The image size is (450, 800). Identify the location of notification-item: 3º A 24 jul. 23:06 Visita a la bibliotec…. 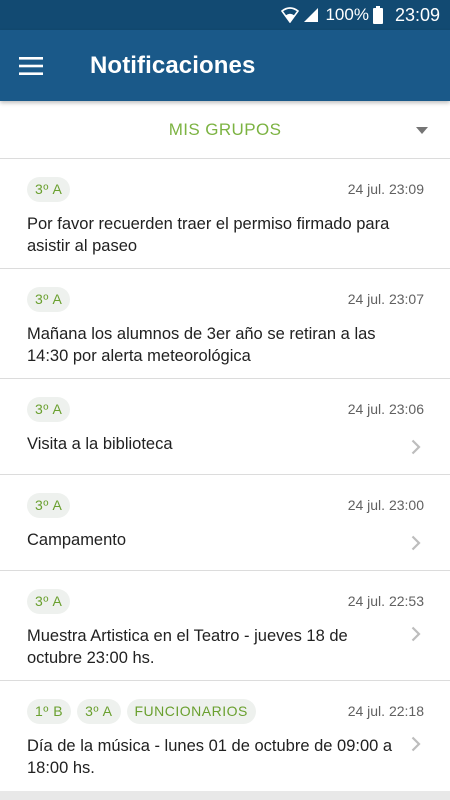
(225, 427).